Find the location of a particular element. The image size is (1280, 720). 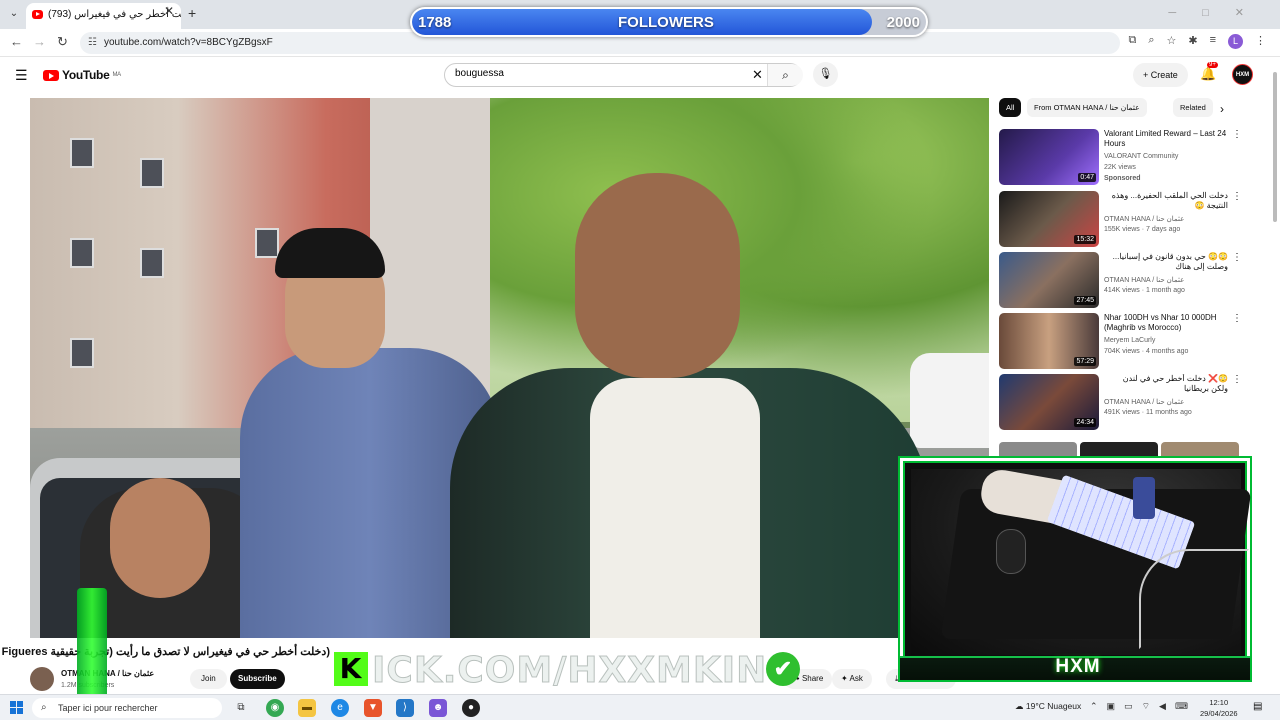

create-button: + Create is located at coordinates (1160, 75).